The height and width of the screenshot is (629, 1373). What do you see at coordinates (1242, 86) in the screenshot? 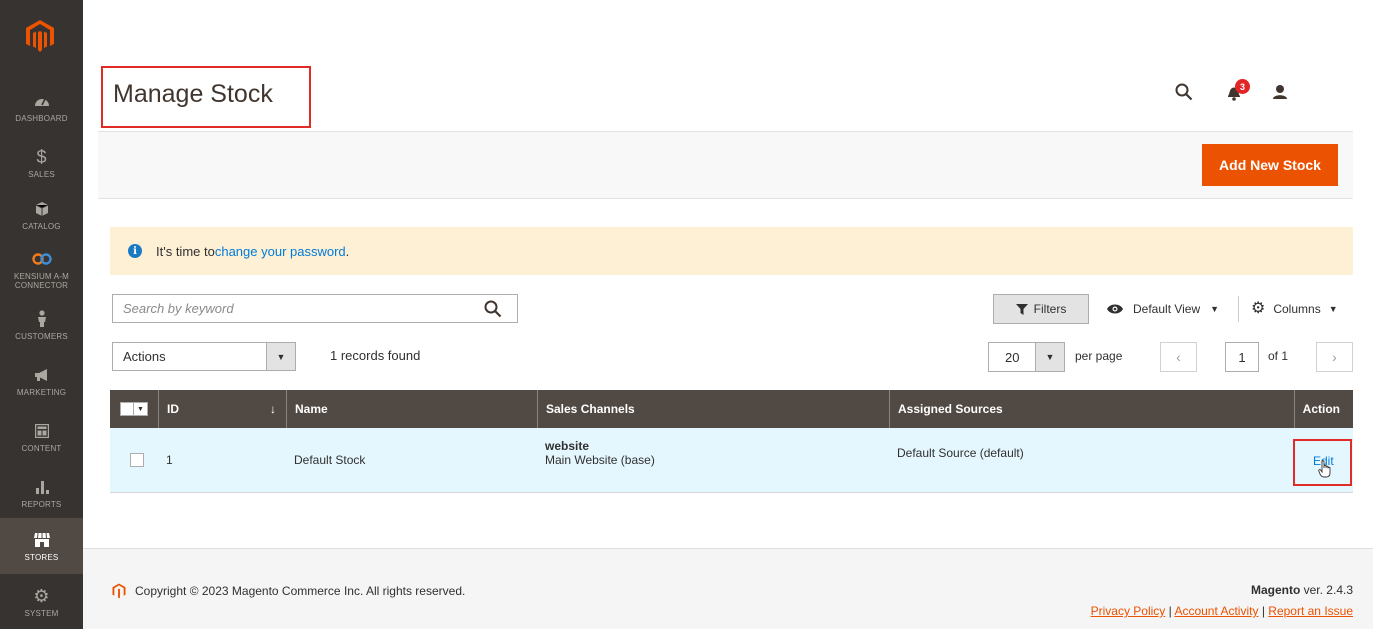
I see `notification-count-badge: 3` at bounding box center [1242, 86].